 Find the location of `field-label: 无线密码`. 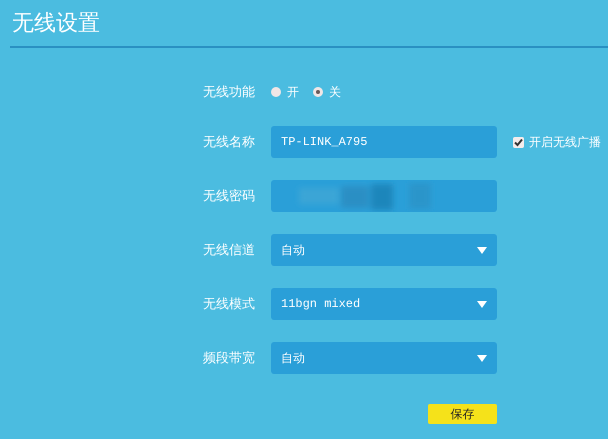

field-label: 无线密码 is located at coordinates (229, 196).